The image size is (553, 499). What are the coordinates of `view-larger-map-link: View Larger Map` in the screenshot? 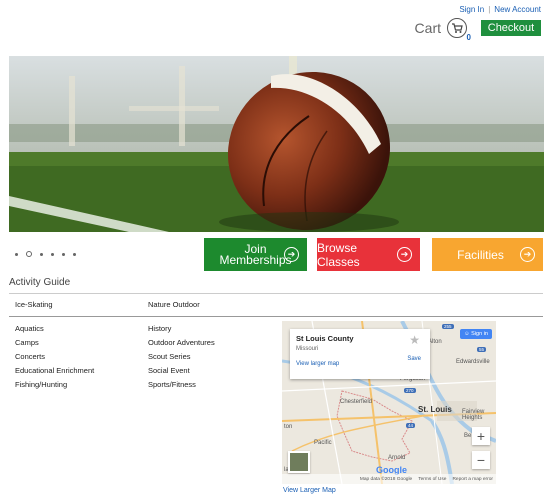 It's located at (309, 490).